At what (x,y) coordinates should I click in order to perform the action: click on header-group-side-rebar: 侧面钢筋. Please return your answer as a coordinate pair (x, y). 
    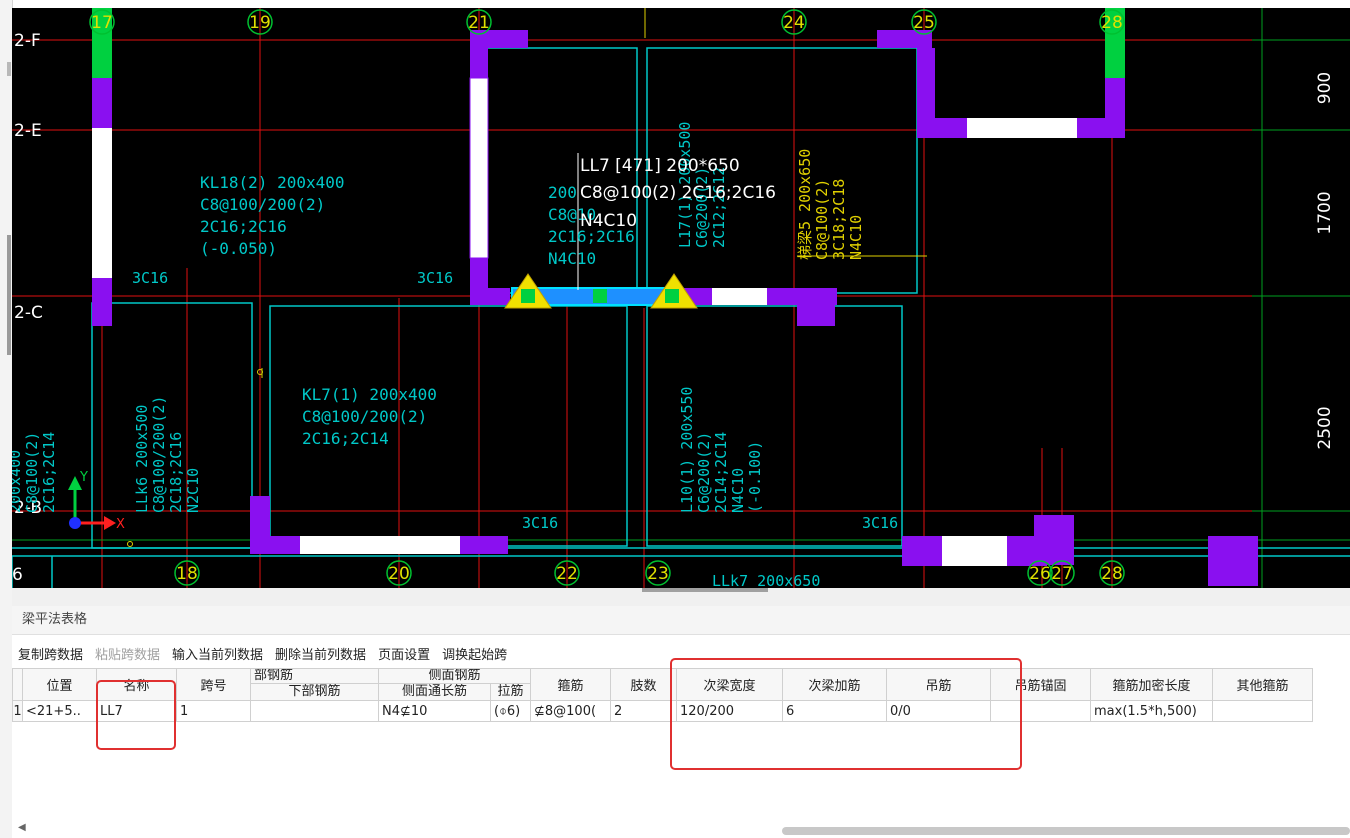
    Looking at the image, I should click on (454, 676).